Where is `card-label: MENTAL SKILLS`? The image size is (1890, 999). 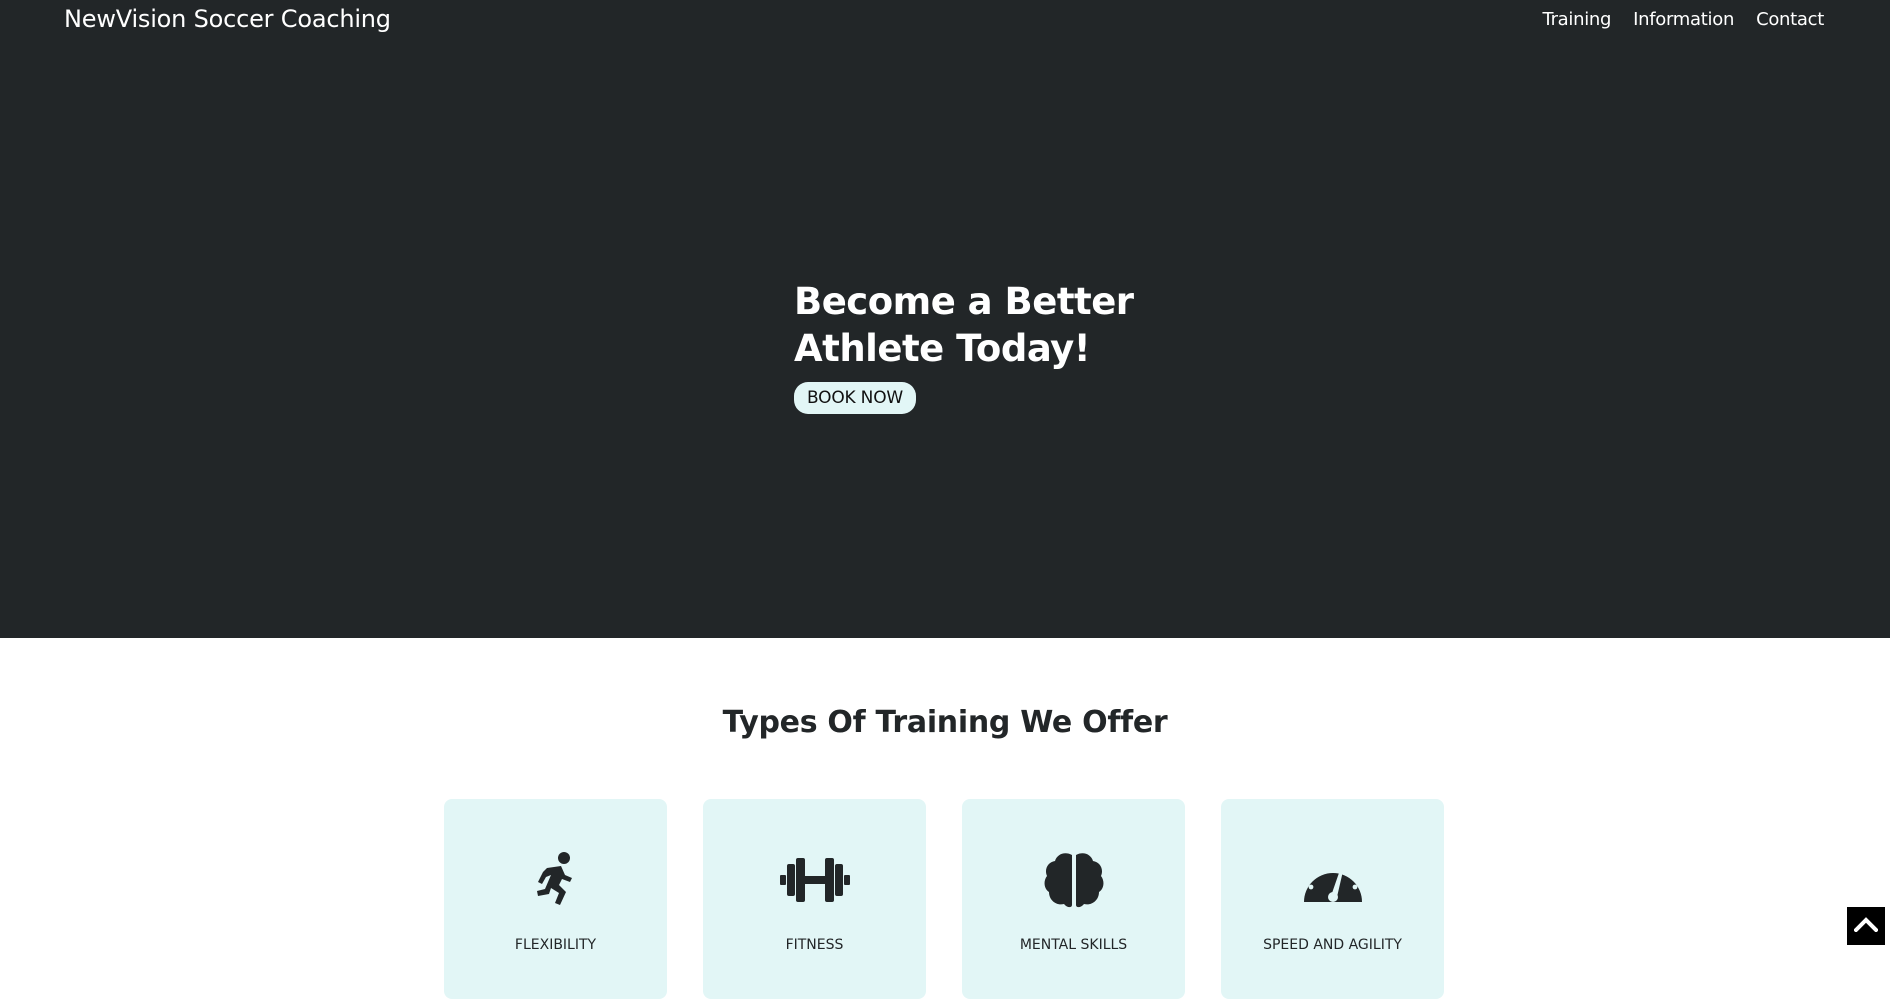
card-label: MENTAL SKILLS is located at coordinates (1073, 945).